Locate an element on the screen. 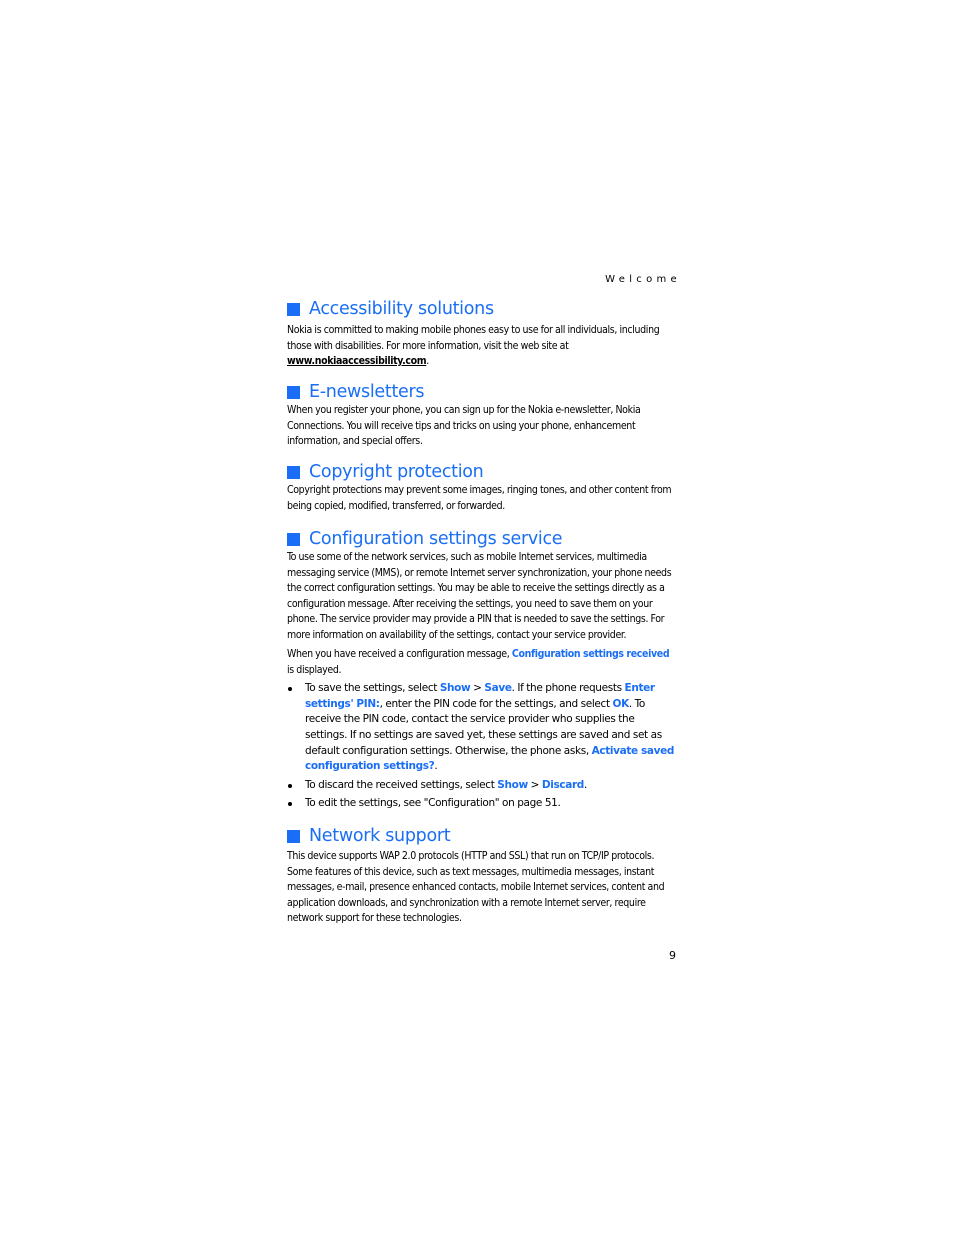 The width and height of the screenshot is (954, 1235). section-heading: Configuration settings service is located at coordinates (482, 539).